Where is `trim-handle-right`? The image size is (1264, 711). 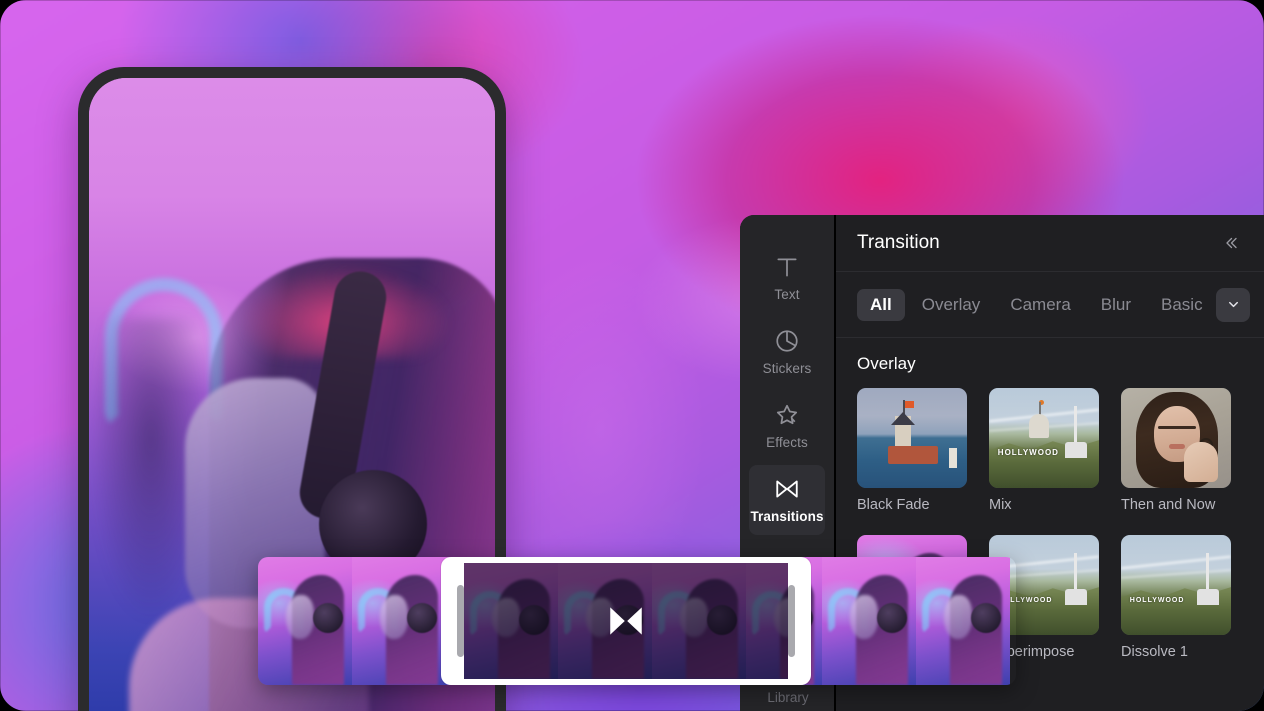
trim-handle-right is located at coordinates (791, 621).